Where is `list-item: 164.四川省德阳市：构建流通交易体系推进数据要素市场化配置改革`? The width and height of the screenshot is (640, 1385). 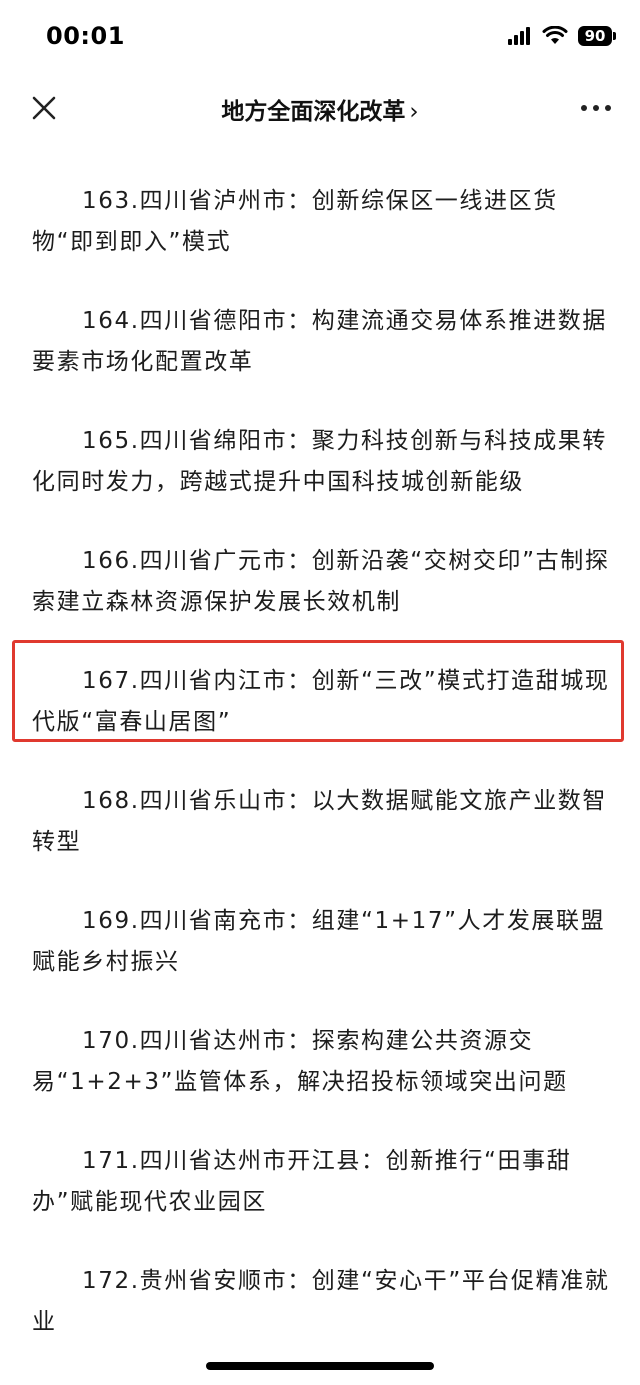
list-item: 164.四川省德阳市：构建流通交易体系推进数据要素市场化配置改革 is located at coordinates (320, 341).